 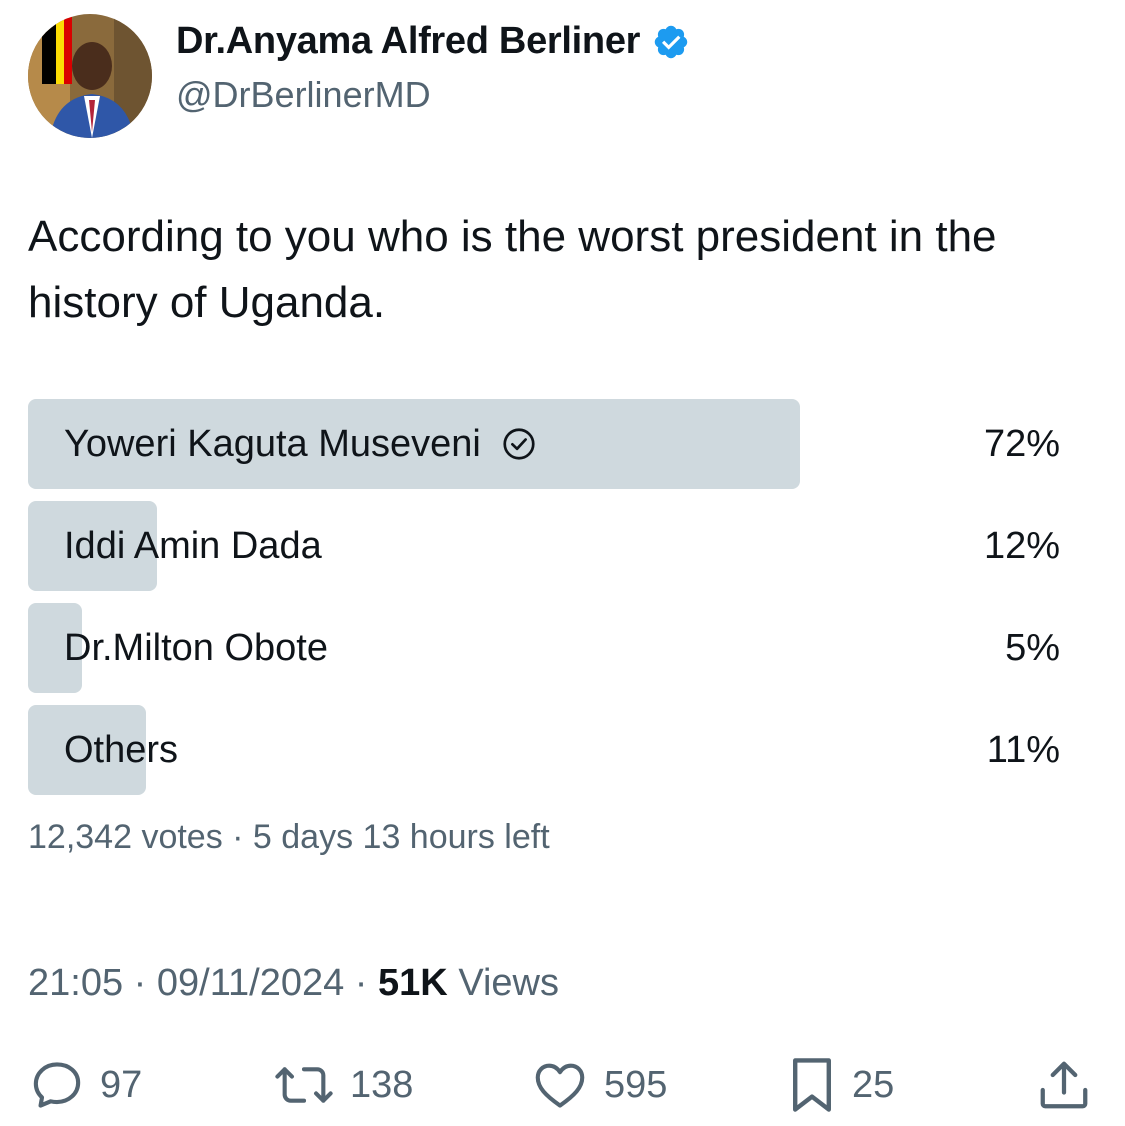 What do you see at coordinates (840, 1085) in the screenshot?
I see `bookmark-button: 25` at bounding box center [840, 1085].